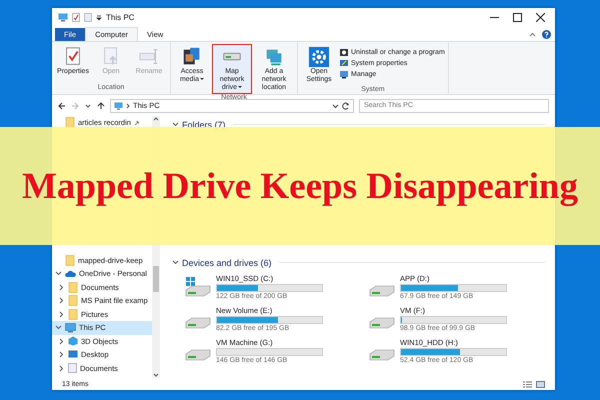 The image size is (600, 400). I want to click on refresh-icon, so click(346, 106).